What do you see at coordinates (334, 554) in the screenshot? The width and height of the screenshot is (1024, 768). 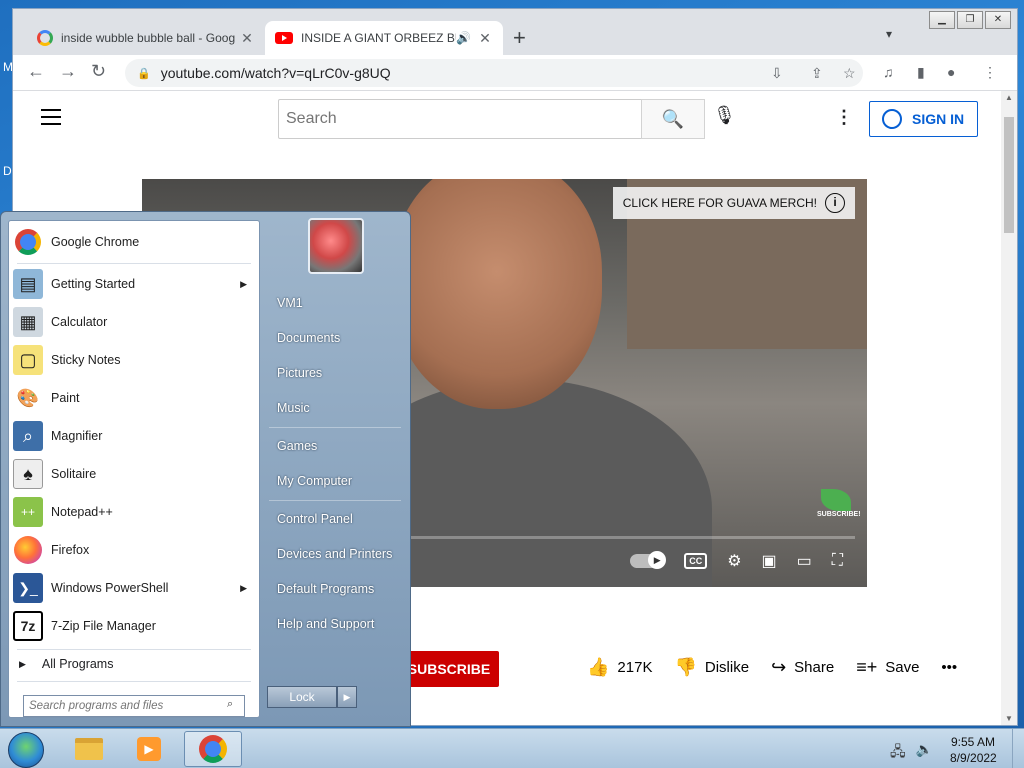 I see `start-link-devices-printers: Devices and Printers` at bounding box center [334, 554].